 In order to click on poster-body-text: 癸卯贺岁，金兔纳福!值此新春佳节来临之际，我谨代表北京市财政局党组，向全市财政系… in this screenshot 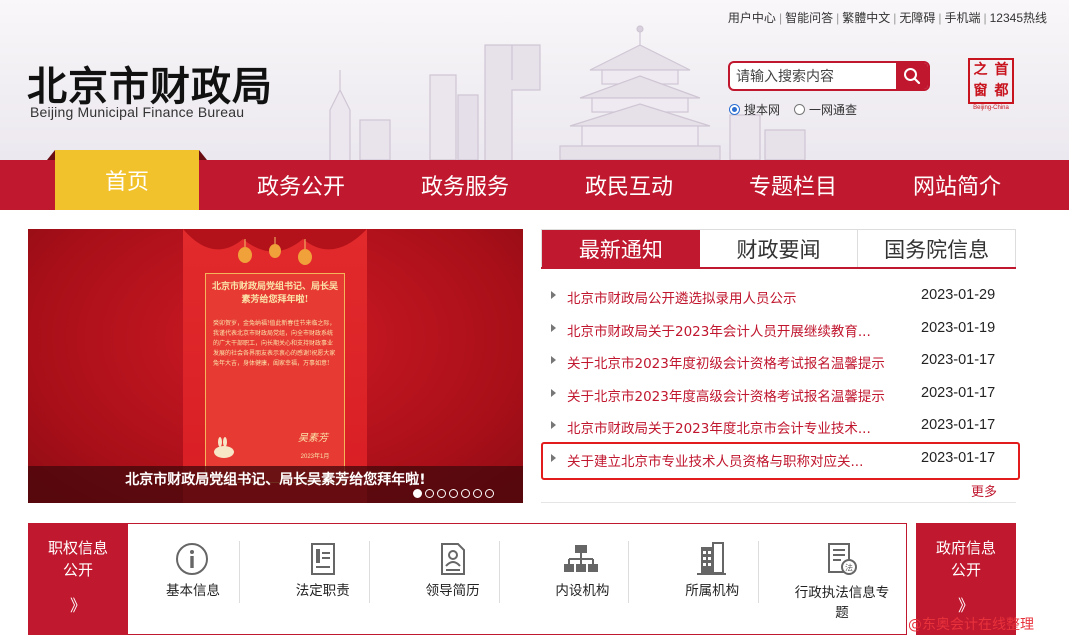, I will do `click(274, 343)`.